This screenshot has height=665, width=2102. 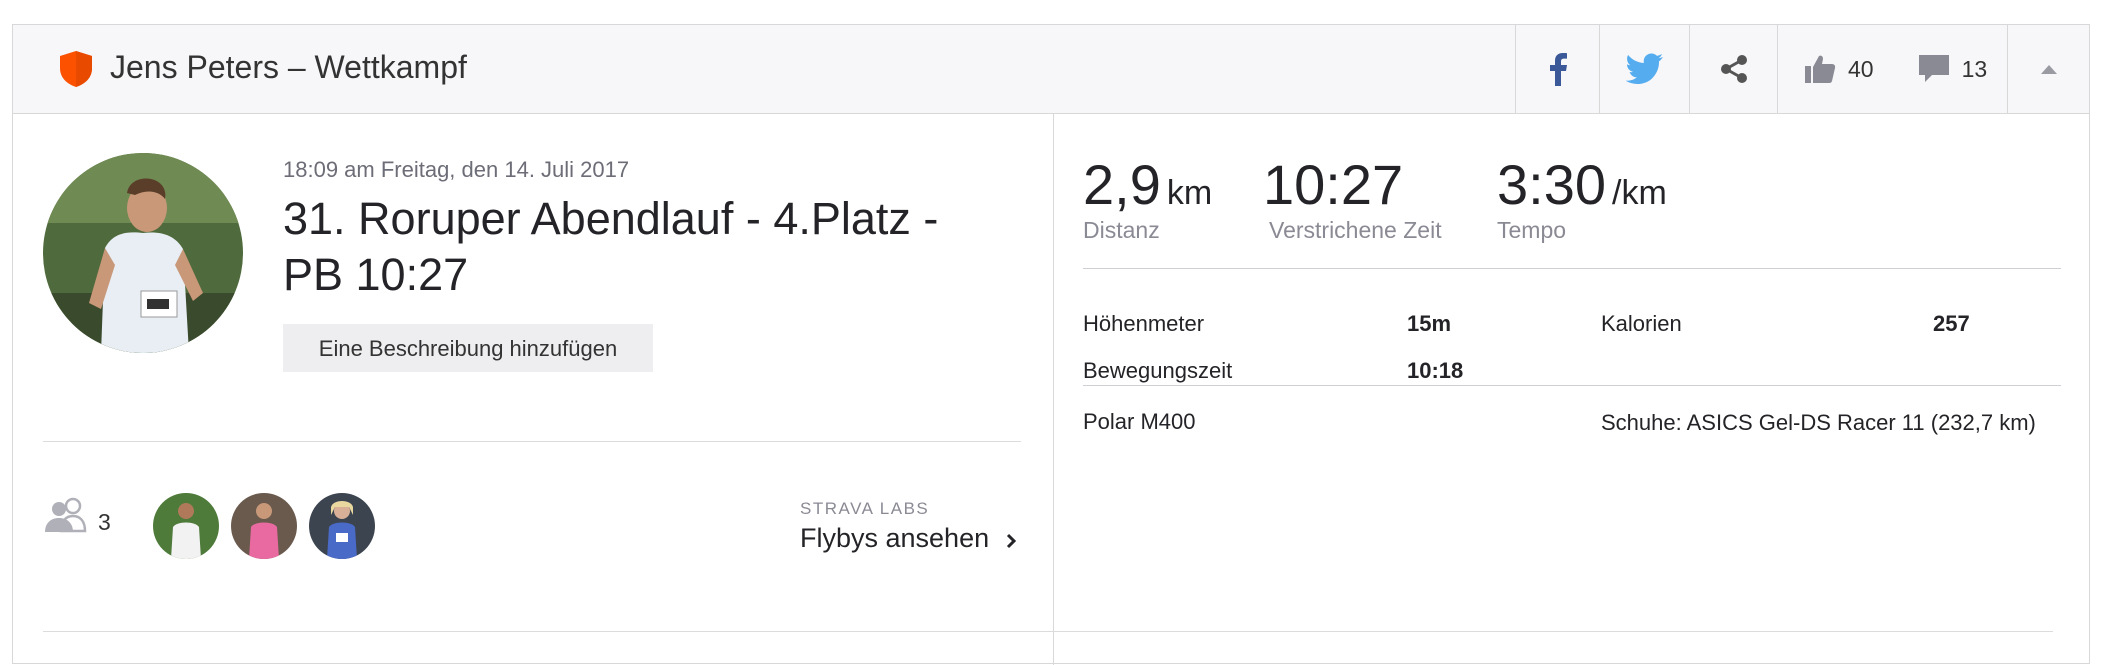 I want to click on athlete-avatar, so click(x=143, y=253).